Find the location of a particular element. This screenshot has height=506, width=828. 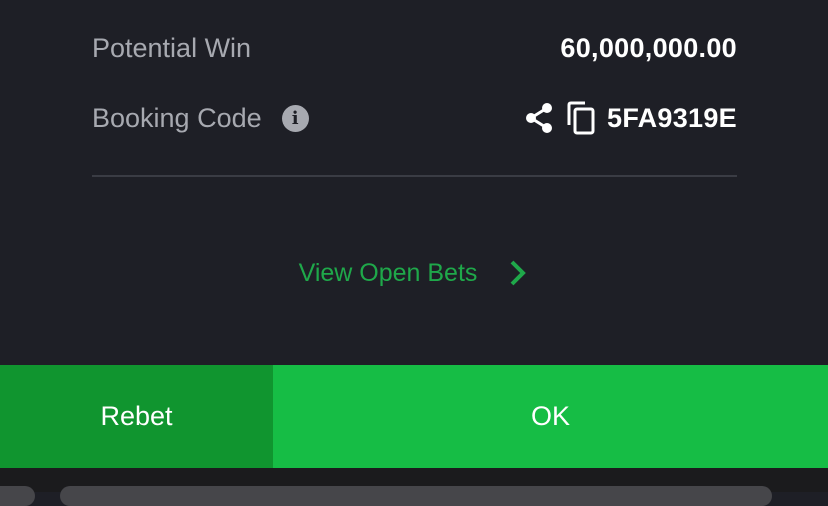

potential-win-row: Potential Win 60,000,000.00 is located at coordinates (414, 48).